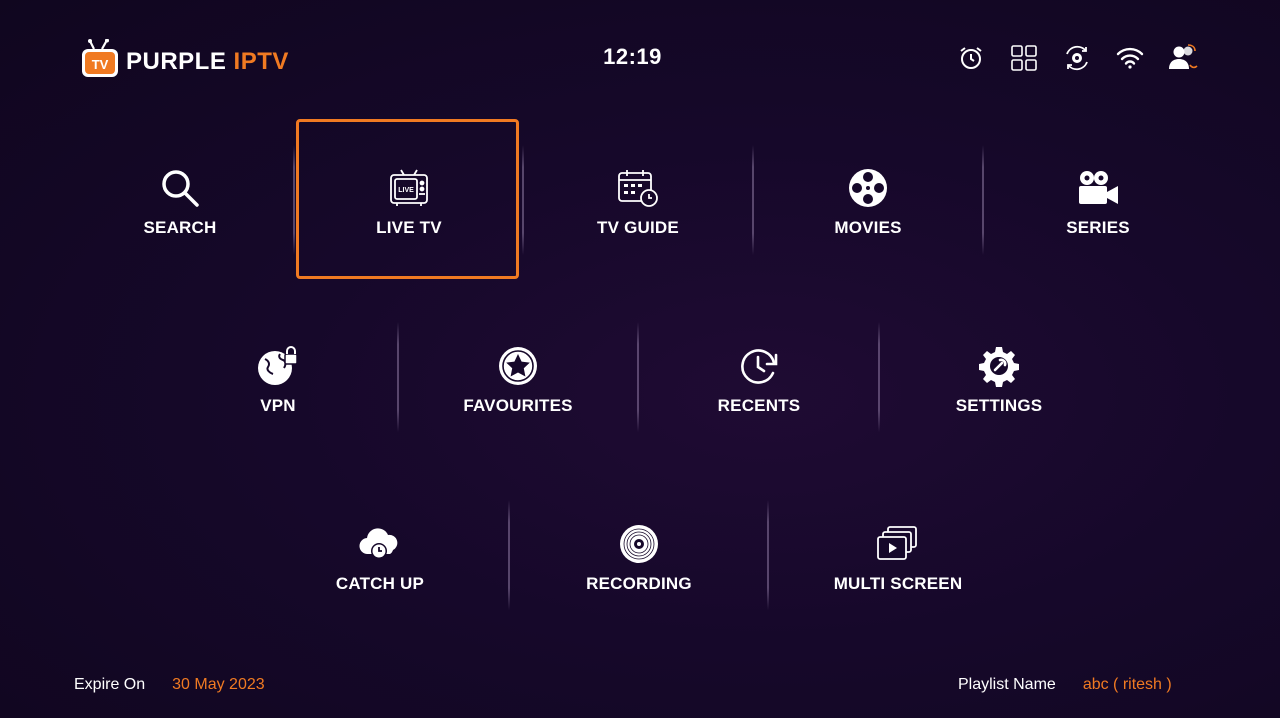 The width and height of the screenshot is (1280, 718). What do you see at coordinates (759, 405) in the screenshot?
I see `menu-label: RECENTS` at bounding box center [759, 405].